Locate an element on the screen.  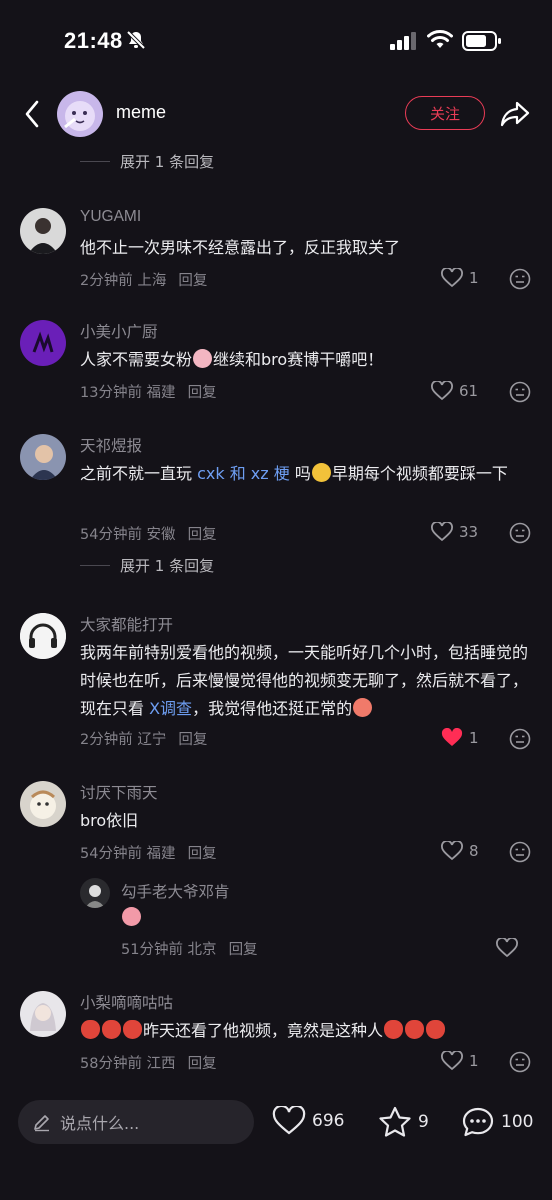
wifi-icon is located at coordinates (440, 39).